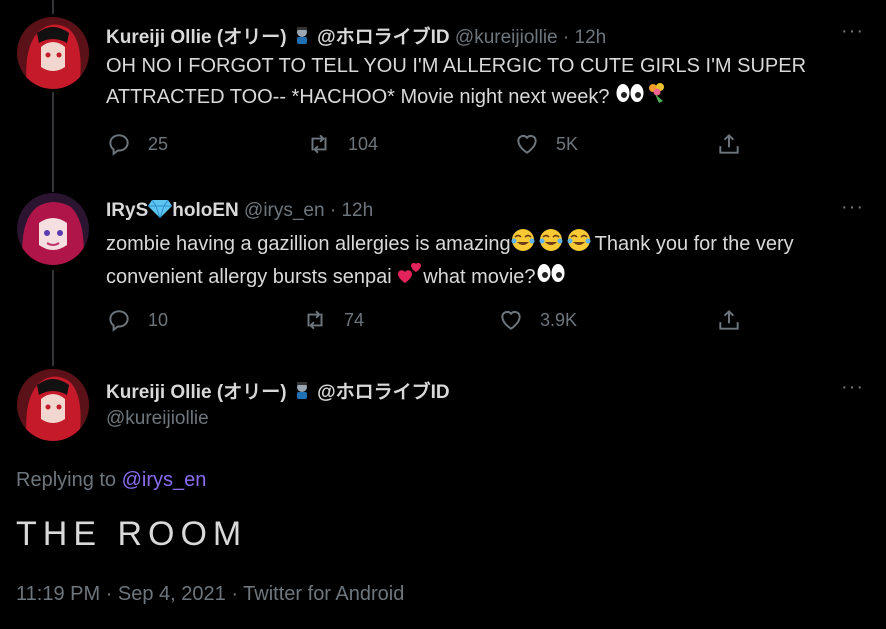  What do you see at coordinates (553, 244) in the screenshot?
I see `laughing-crying-emoji-icon` at bounding box center [553, 244].